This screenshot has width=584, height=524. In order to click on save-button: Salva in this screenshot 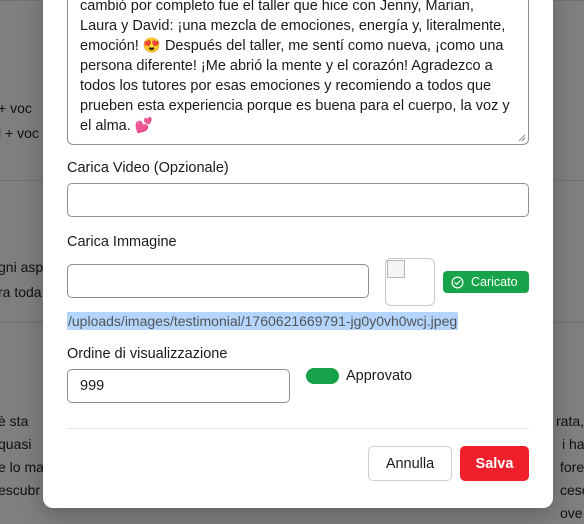, I will do `click(494, 463)`.